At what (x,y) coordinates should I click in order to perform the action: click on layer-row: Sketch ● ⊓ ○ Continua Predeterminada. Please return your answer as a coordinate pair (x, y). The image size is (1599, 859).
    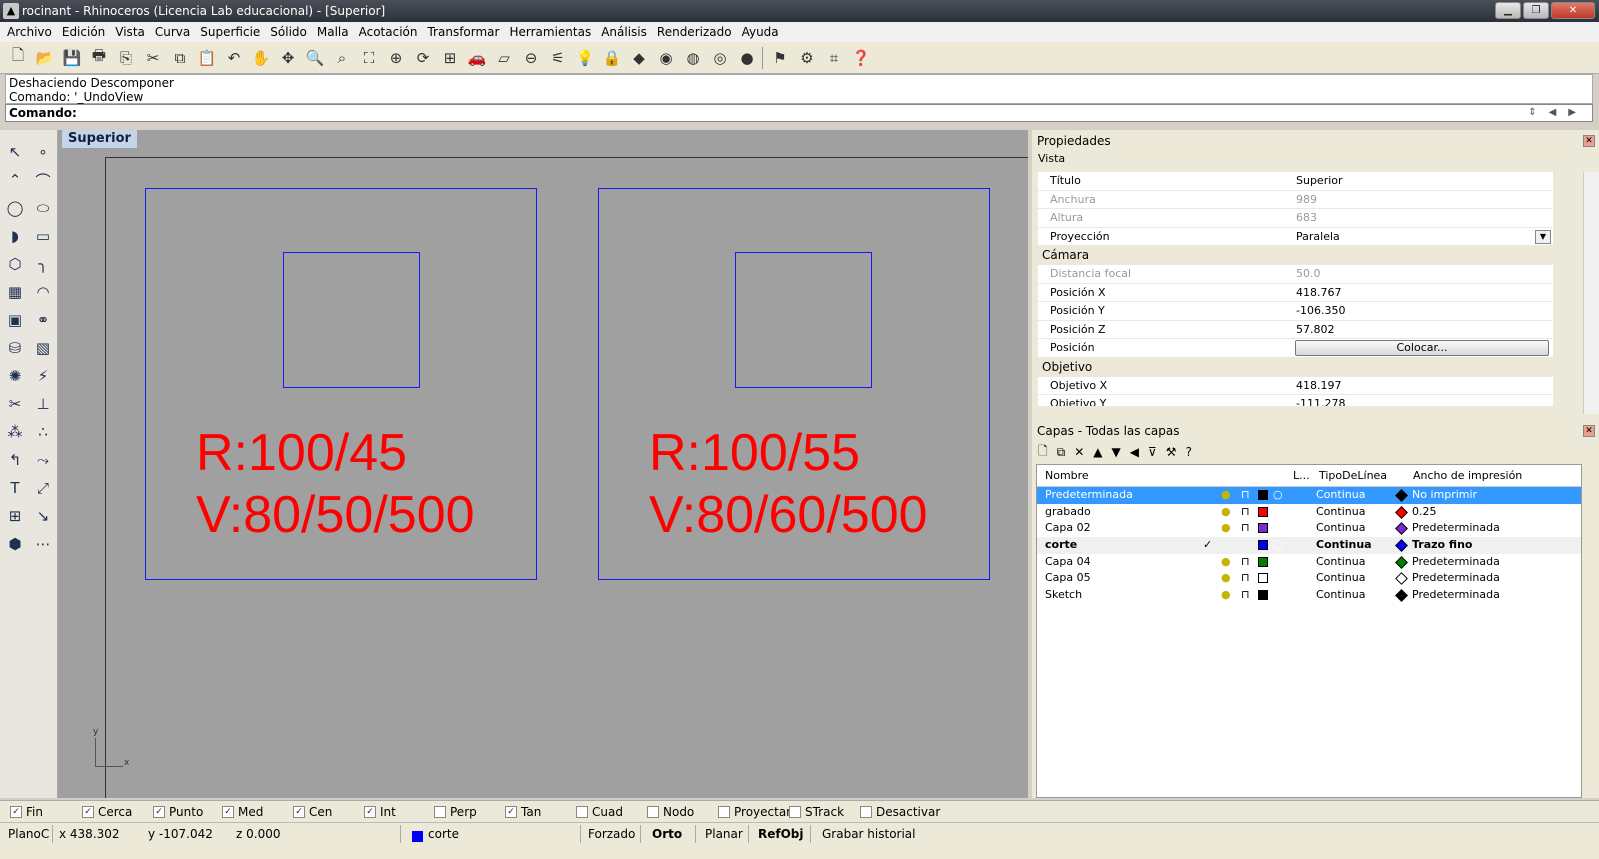
    Looking at the image, I should click on (1309, 595).